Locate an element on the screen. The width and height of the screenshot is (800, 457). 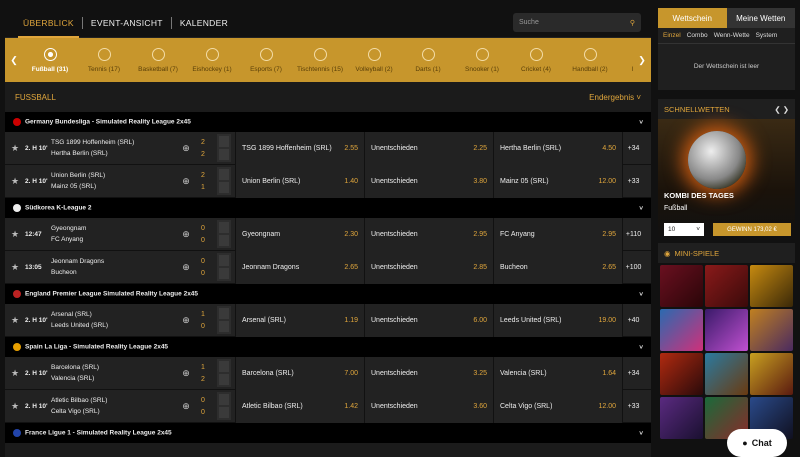
odd-home-button: Gyeongnam 2.30 is located at coordinates (299, 234).